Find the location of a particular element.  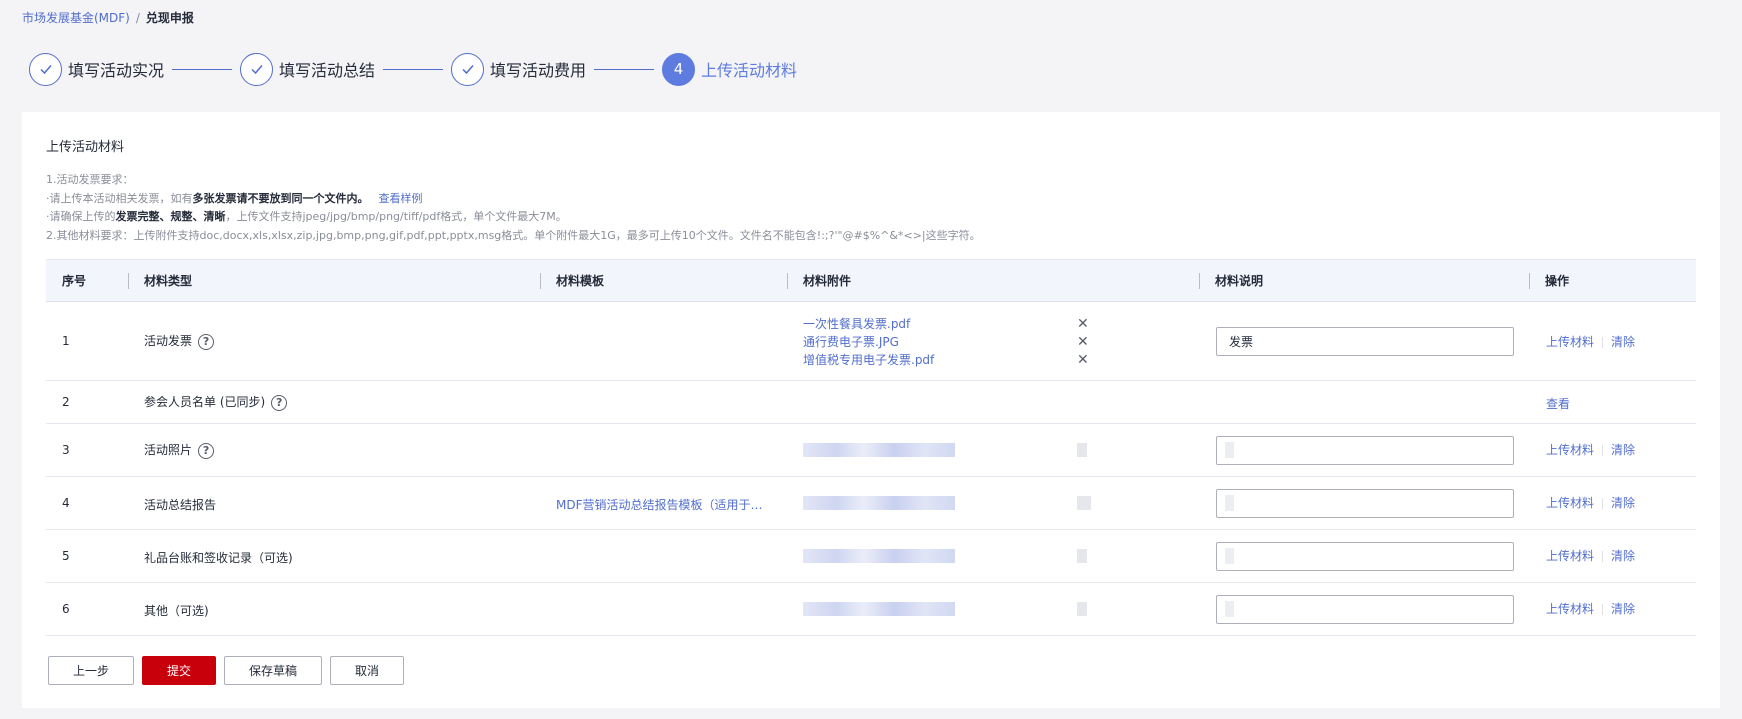

view-link: 查看 is located at coordinates (1558, 404).